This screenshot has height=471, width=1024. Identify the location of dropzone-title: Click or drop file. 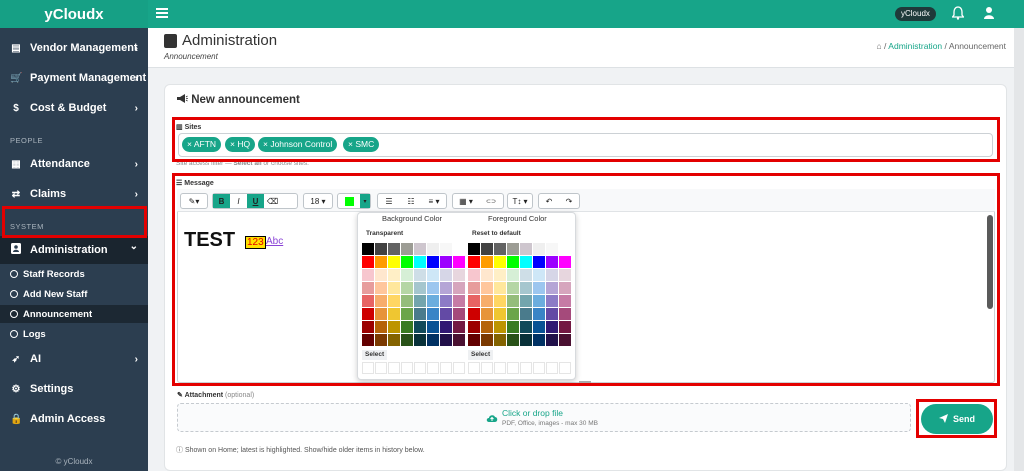
(532, 413).